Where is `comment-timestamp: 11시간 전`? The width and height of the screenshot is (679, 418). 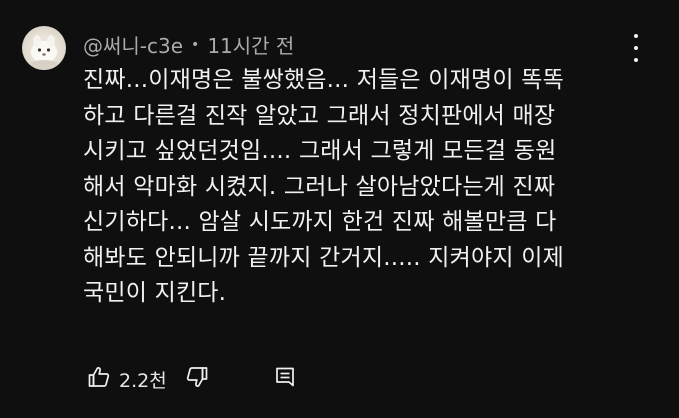 comment-timestamp: 11시간 전 is located at coordinates (250, 44).